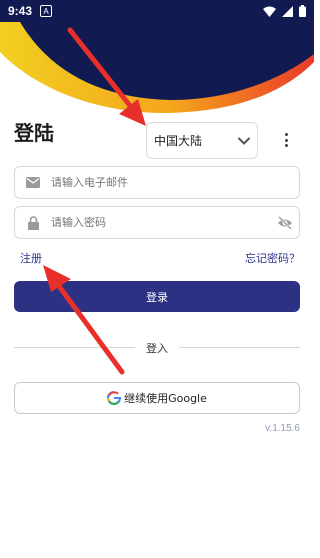 This screenshot has width=320, height=558. Describe the element at coordinates (33, 222) in the screenshot. I see `lock-icon` at that location.